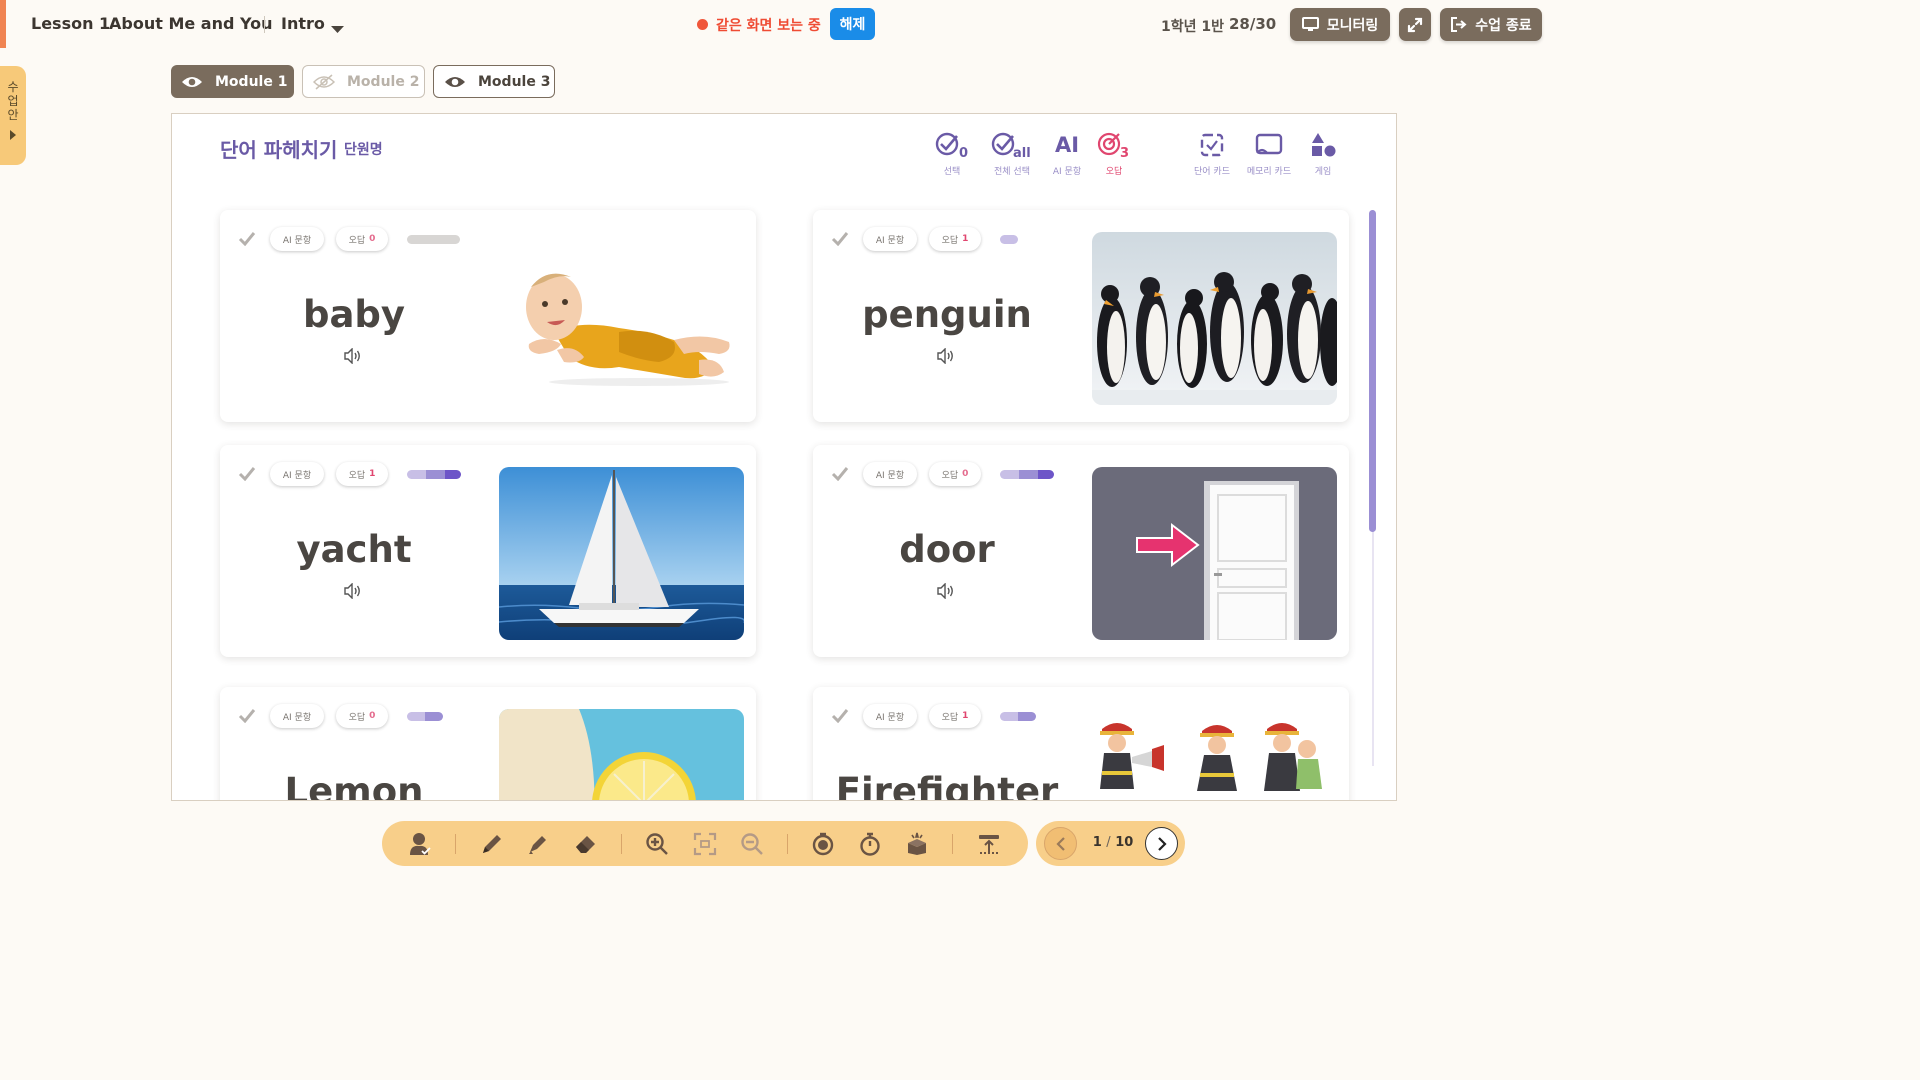 Image resolution: width=1920 pixels, height=1080 pixels. Describe the element at coordinates (363, 81) in the screenshot. I see `module-tab-2: Module 2` at that location.